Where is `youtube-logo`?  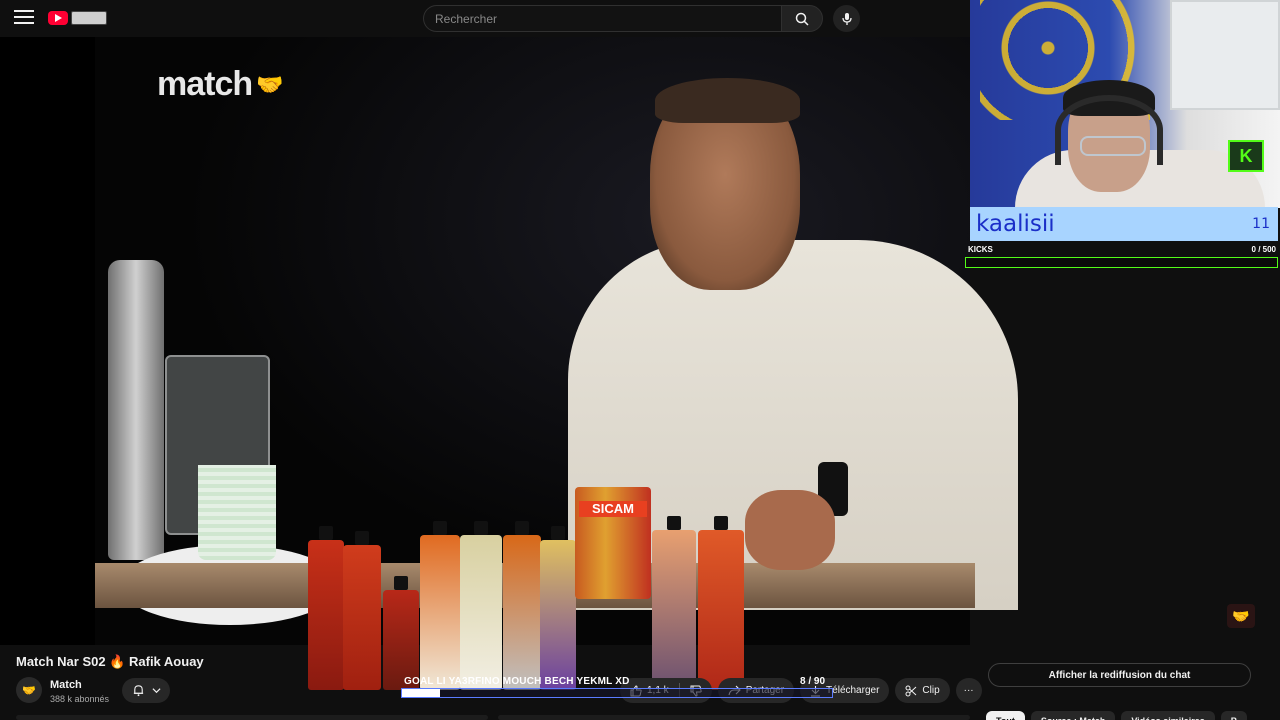 youtube-logo is located at coordinates (78, 17).